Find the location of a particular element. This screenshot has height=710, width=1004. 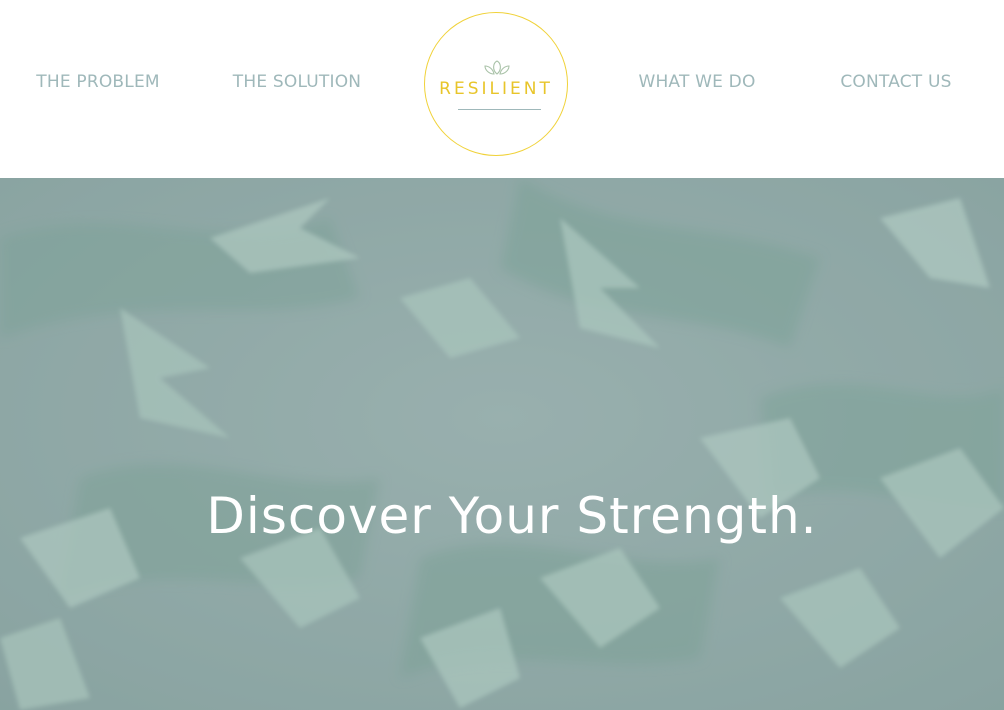

logo-wordmark: RESILIENT is located at coordinates (496, 89).